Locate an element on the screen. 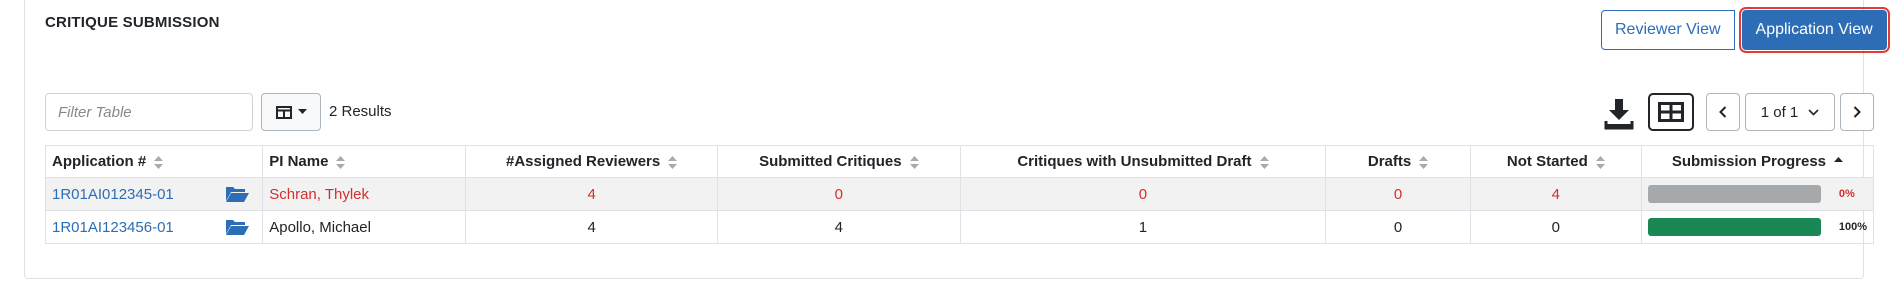  page-select-value: 1 of 1 is located at coordinates (1779, 112).